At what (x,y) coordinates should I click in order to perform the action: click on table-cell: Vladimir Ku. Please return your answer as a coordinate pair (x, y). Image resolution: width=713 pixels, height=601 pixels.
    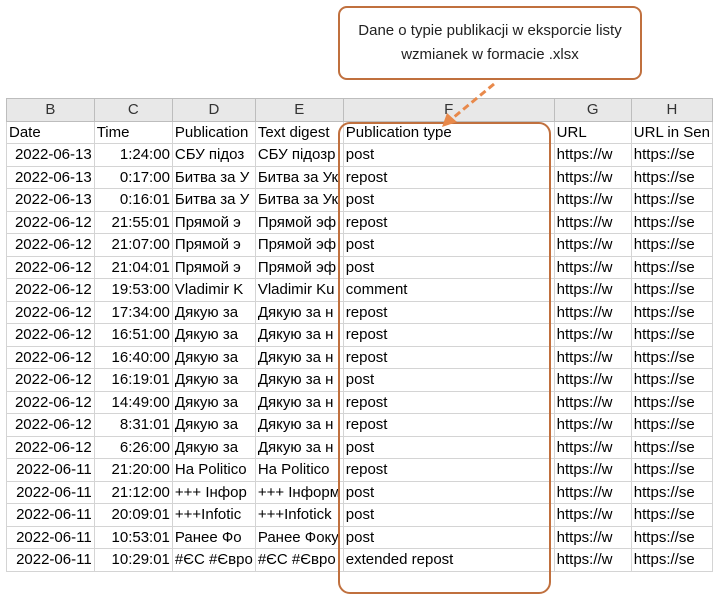
    Looking at the image, I should click on (299, 290).